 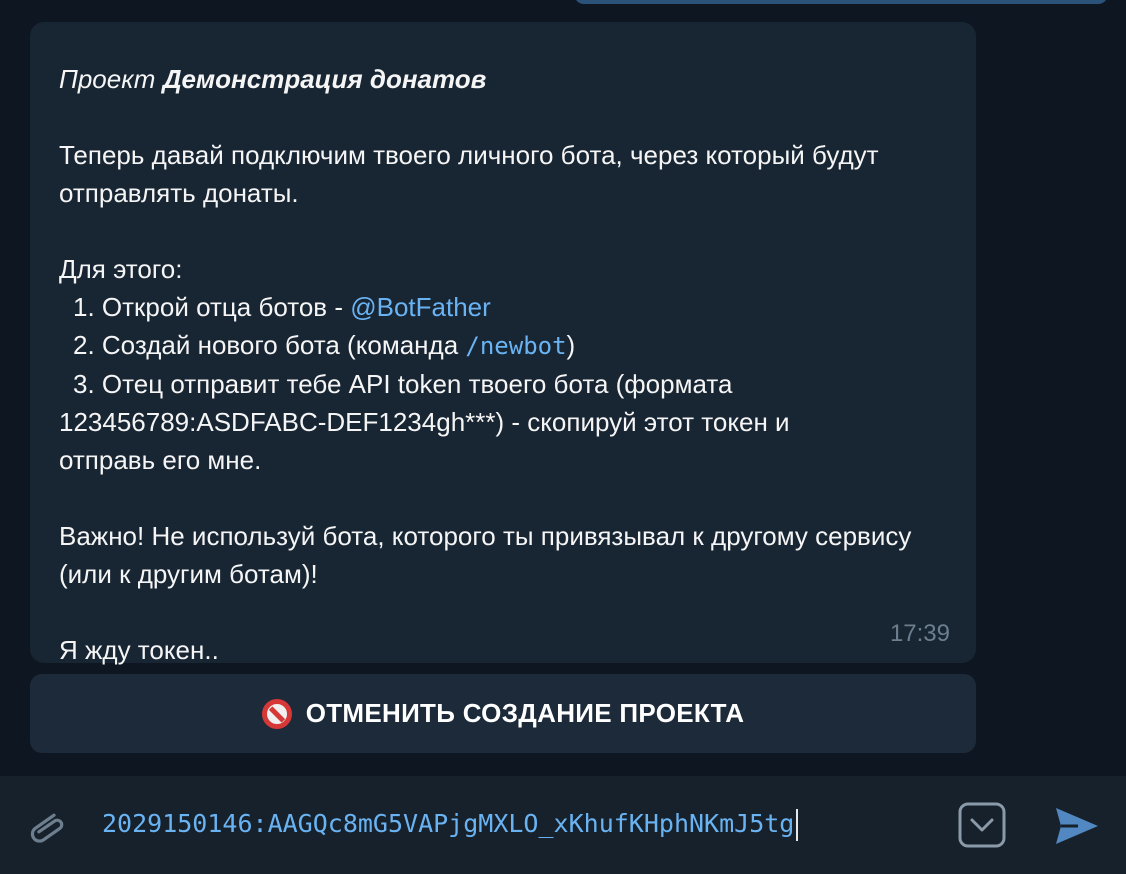 I want to click on send-icon, so click(x=1077, y=826).